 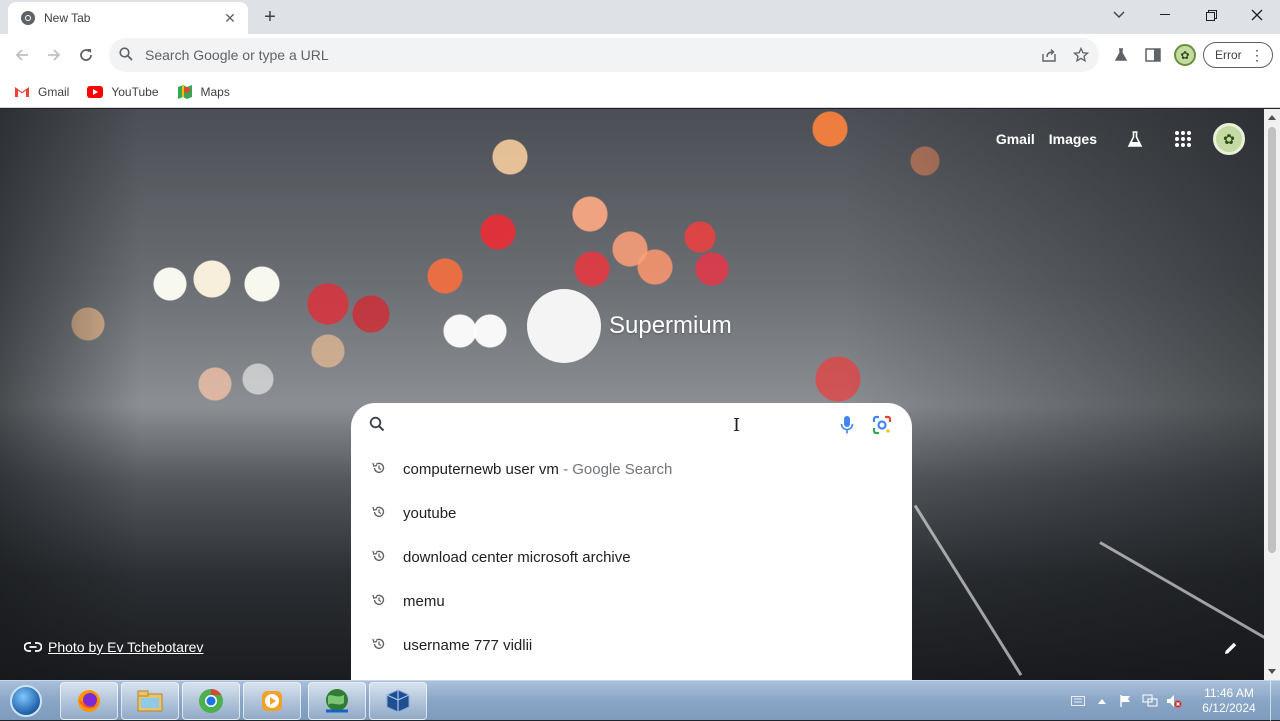 I want to click on logo-circle, so click(x=564, y=326).